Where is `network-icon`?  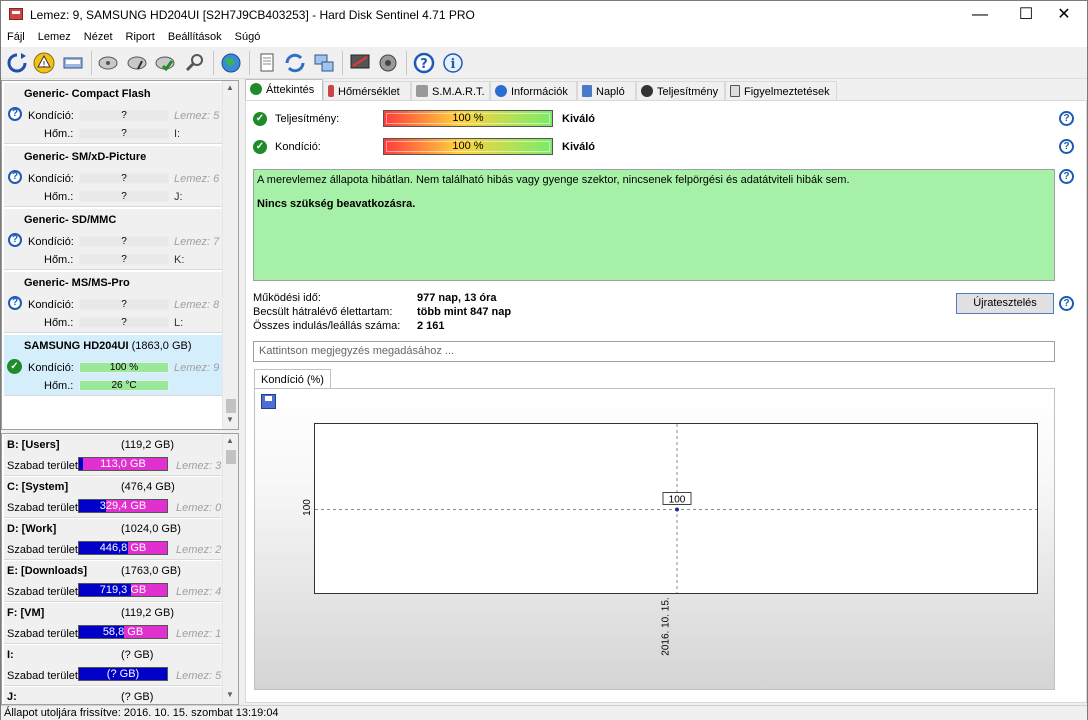 network-icon is located at coordinates (324, 63).